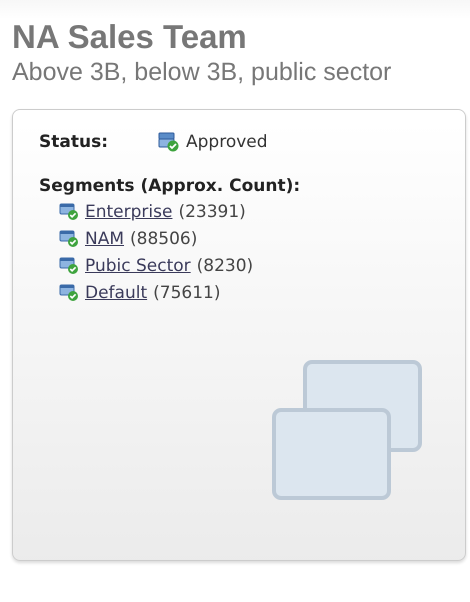  What do you see at coordinates (116, 293) in the screenshot?
I see `segment-link: Default` at bounding box center [116, 293].